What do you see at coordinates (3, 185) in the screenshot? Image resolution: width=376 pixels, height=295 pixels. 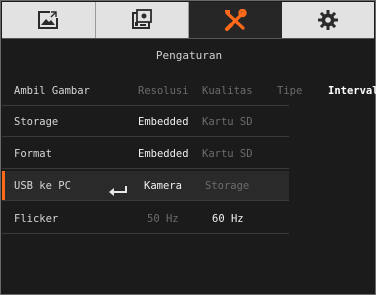 I see `selection-indicator` at bounding box center [3, 185].